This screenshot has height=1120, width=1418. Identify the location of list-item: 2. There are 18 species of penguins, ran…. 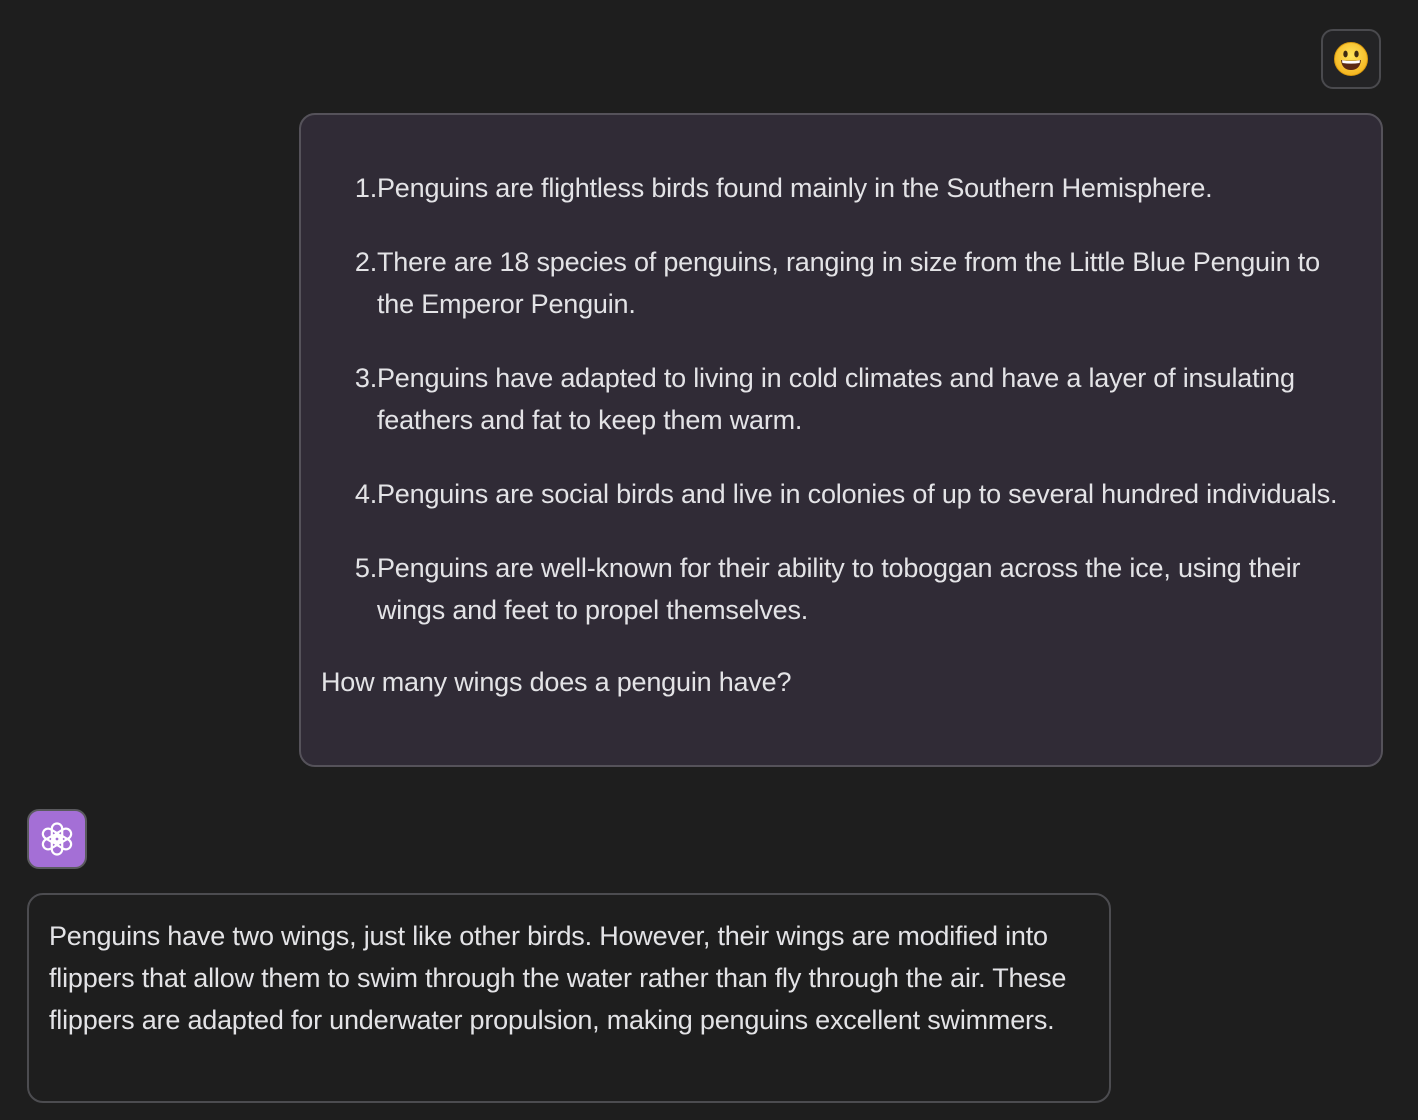
(838, 283).